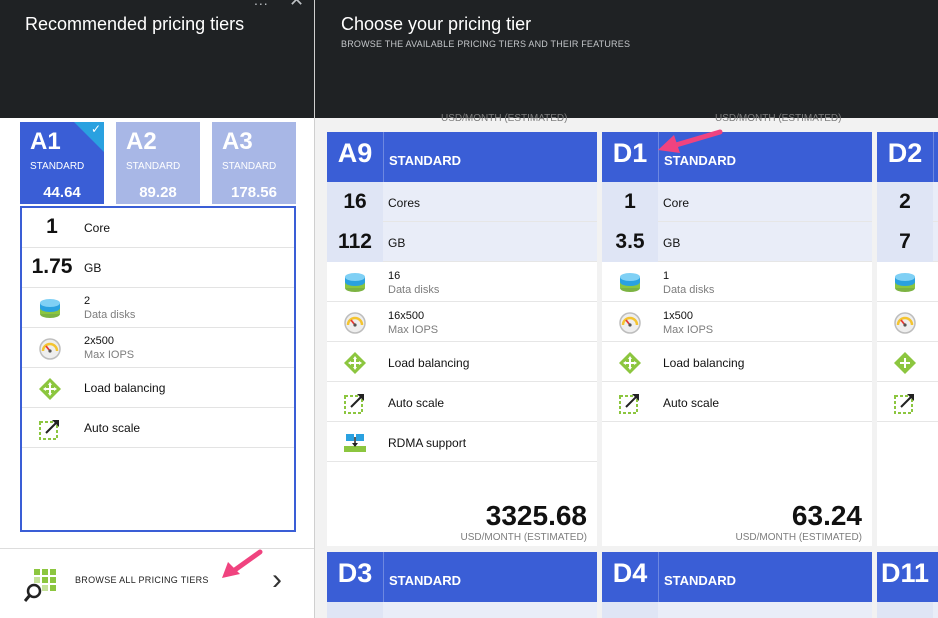  What do you see at coordinates (296, 5) in the screenshot?
I see `close-icon: ✕` at bounding box center [296, 5].